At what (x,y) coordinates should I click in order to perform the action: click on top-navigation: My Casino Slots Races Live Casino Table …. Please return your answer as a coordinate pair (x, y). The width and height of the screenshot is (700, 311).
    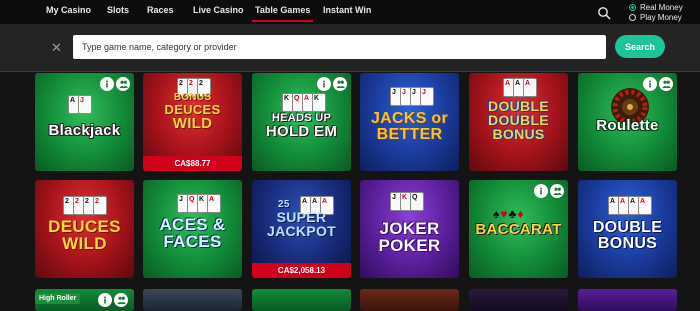
    Looking at the image, I should click on (350, 12).